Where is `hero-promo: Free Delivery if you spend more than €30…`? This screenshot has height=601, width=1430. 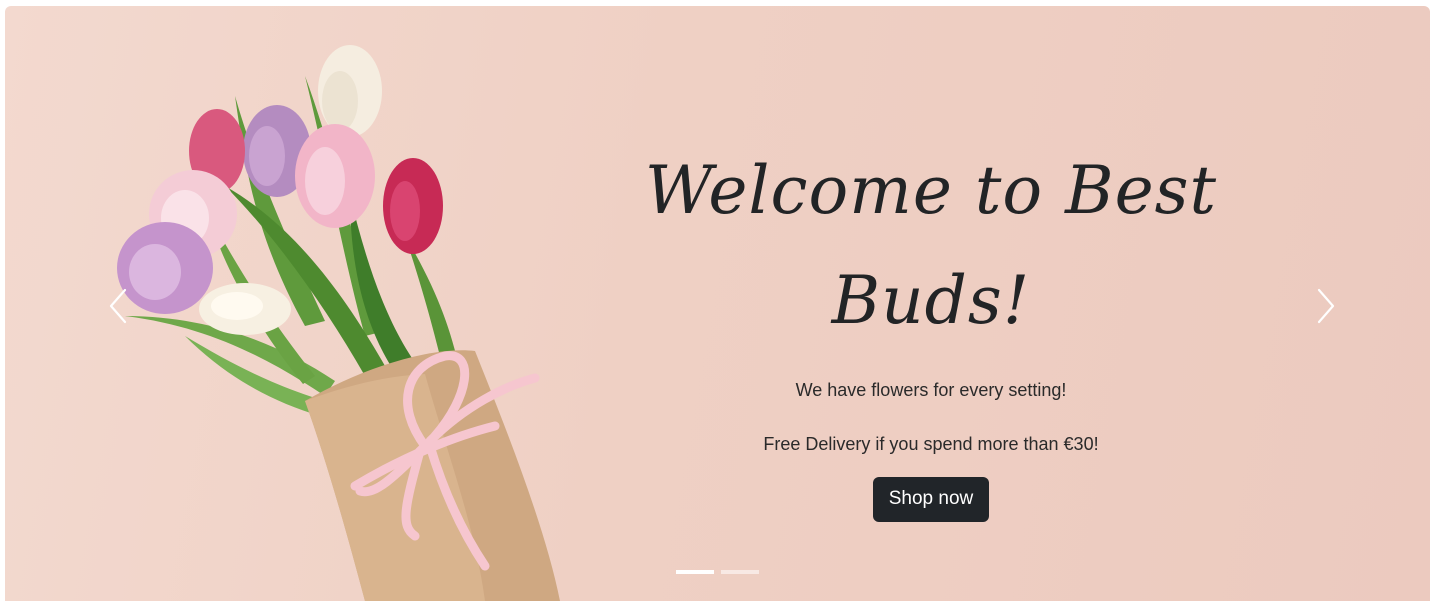
hero-promo: Free Delivery if you spend more than €30… is located at coordinates (931, 444).